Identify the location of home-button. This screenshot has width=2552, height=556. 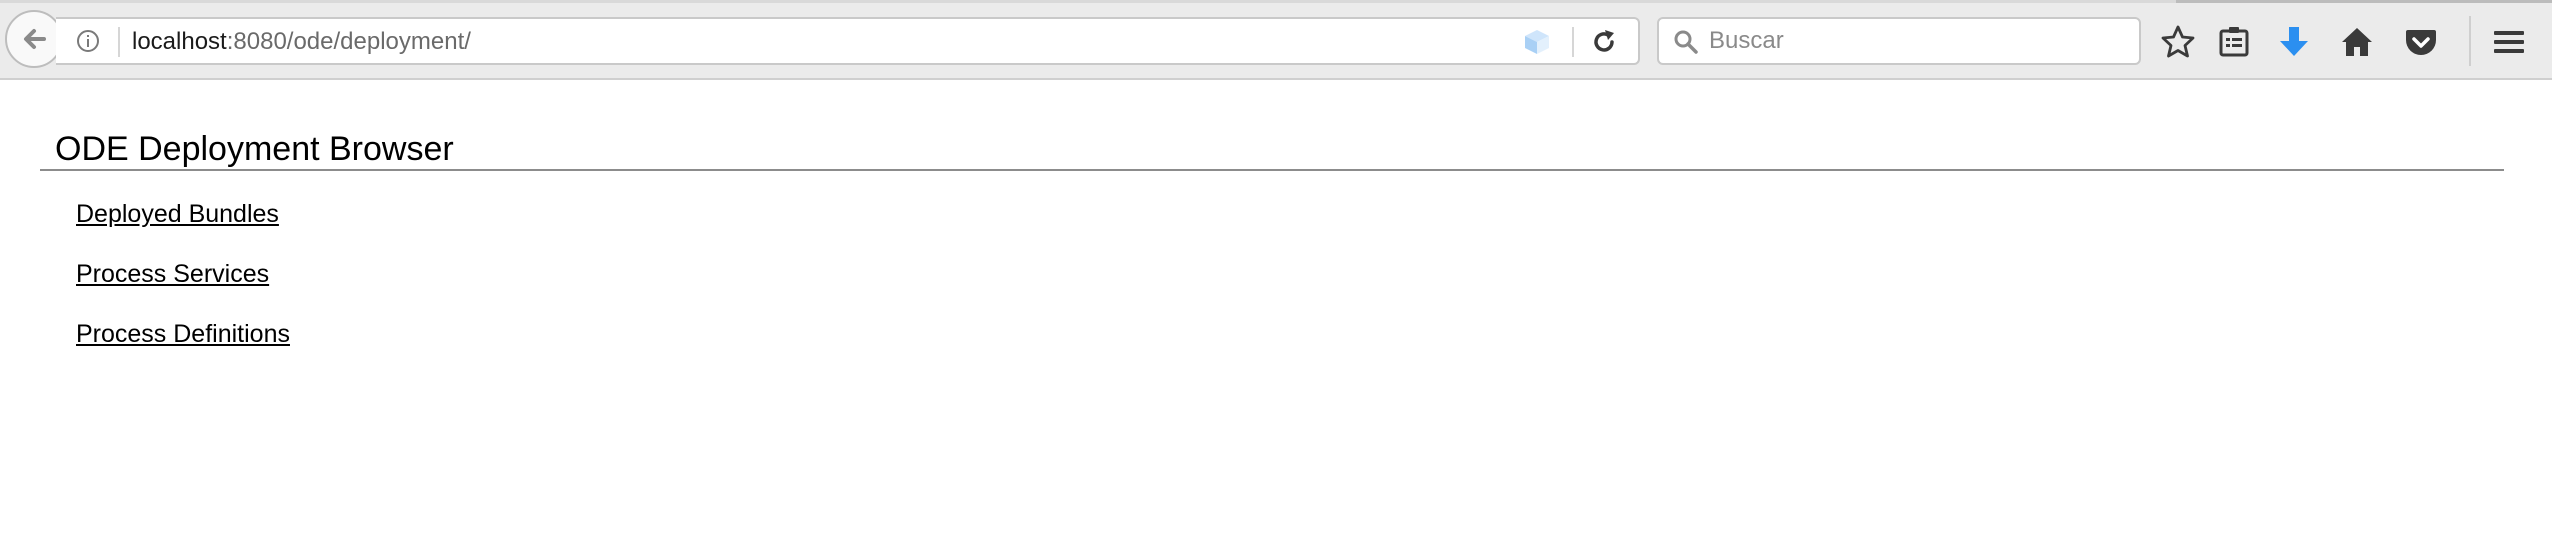
(2357, 42).